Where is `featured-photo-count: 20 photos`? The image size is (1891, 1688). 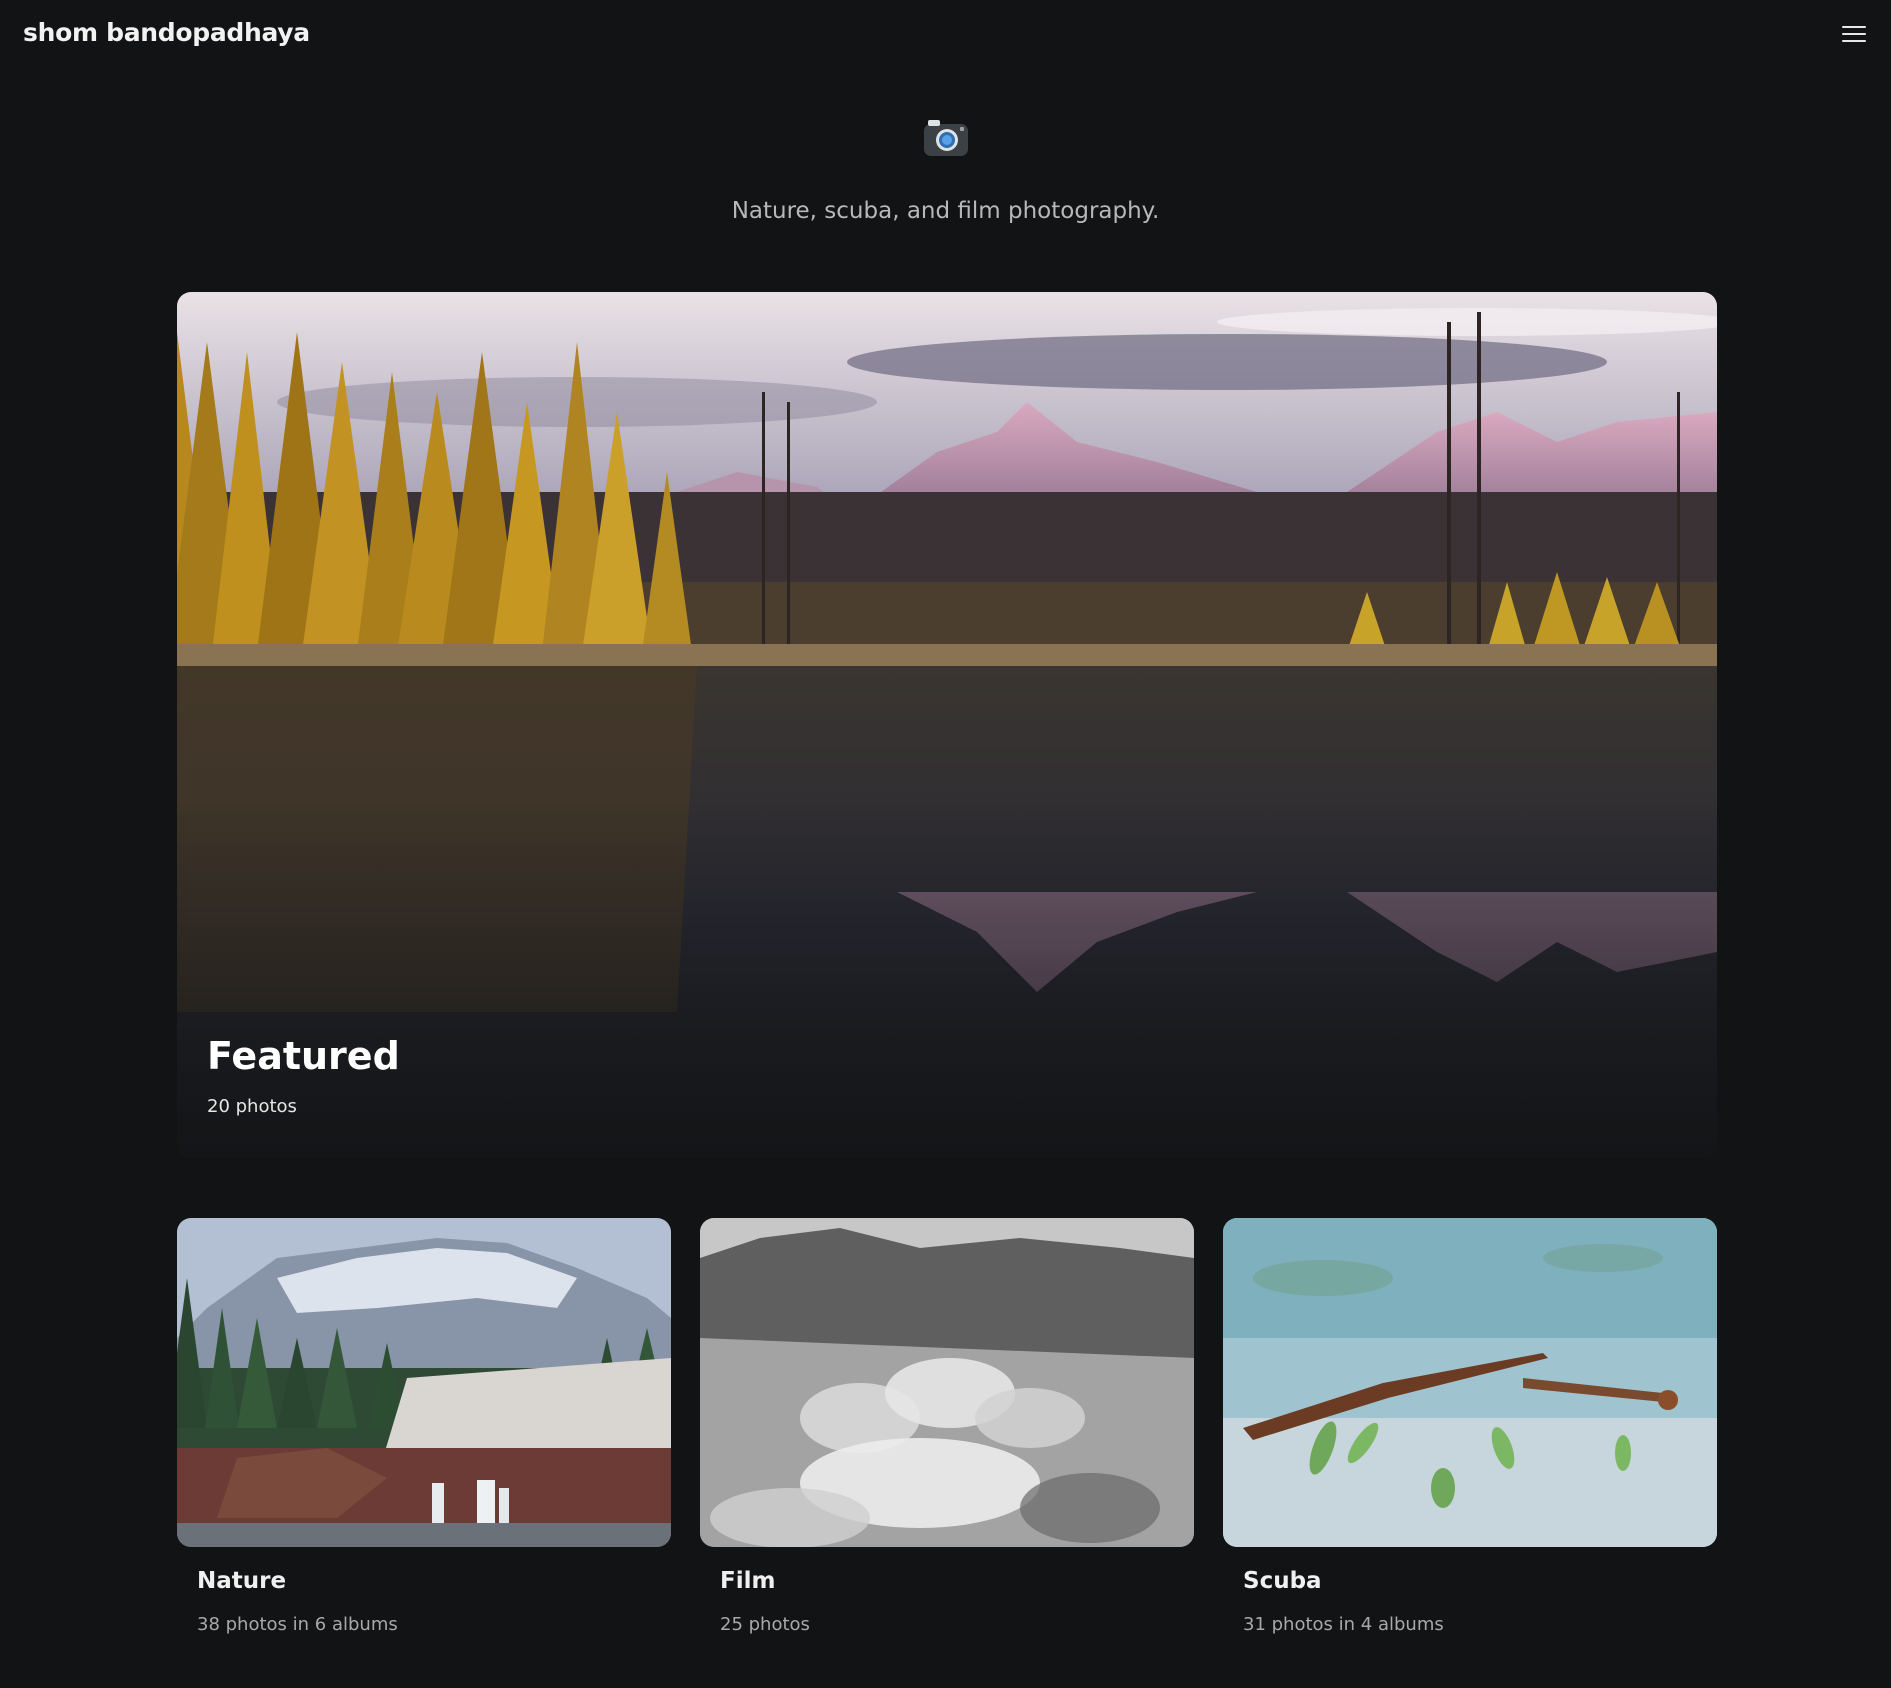 featured-photo-count: 20 photos is located at coordinates (252, 1106).